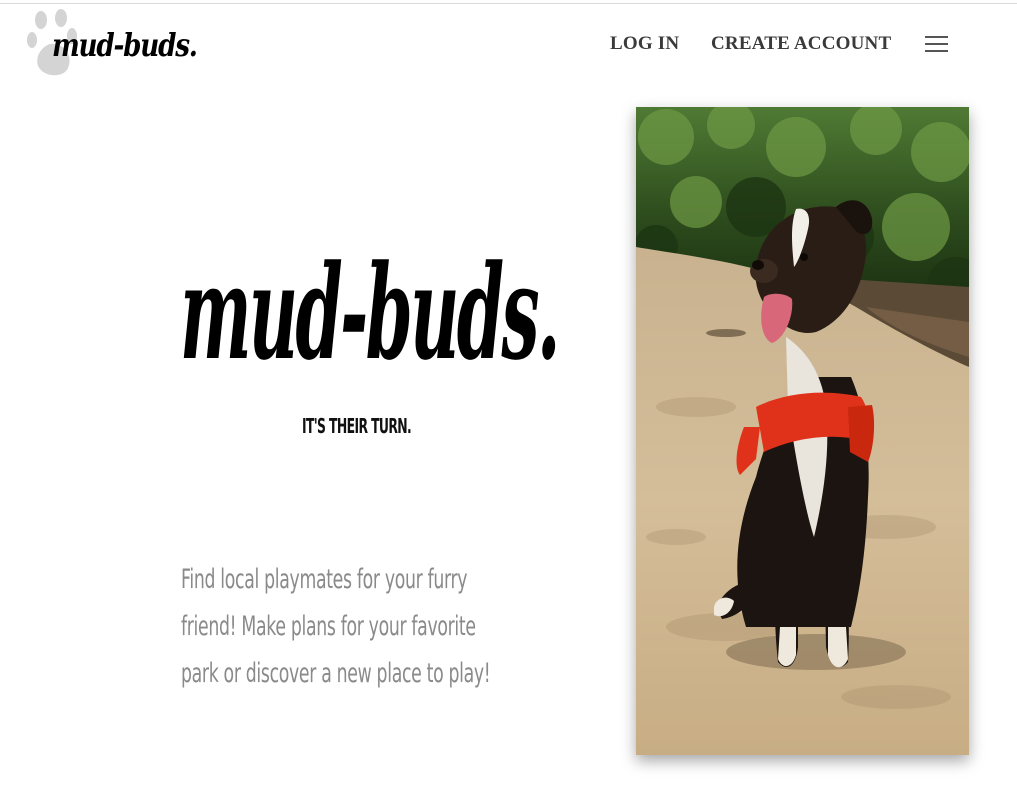 The height and width of the screenshot is (792, 1017). Describe the element at coordinates (357, 426) in the screenshot. I see `hero-tagline: IT'S THEIR TURN.` at that location.